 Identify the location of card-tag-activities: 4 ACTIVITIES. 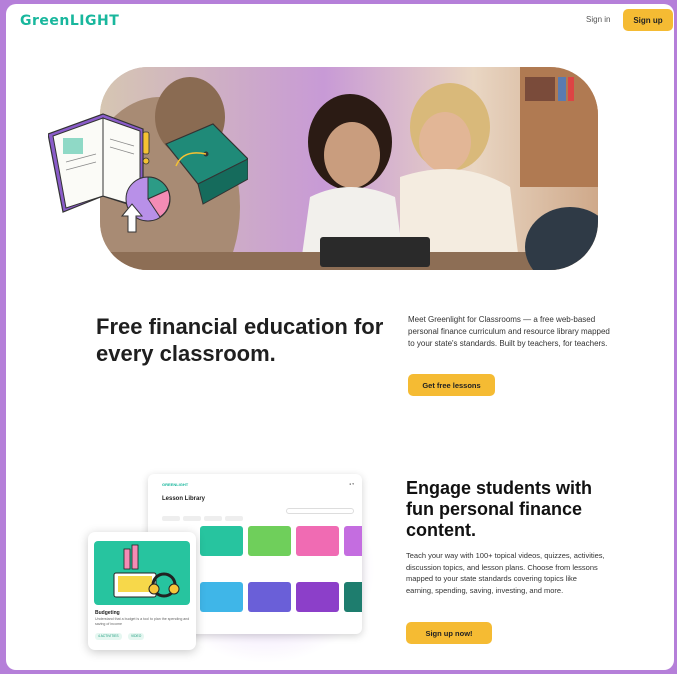
(108, 636).